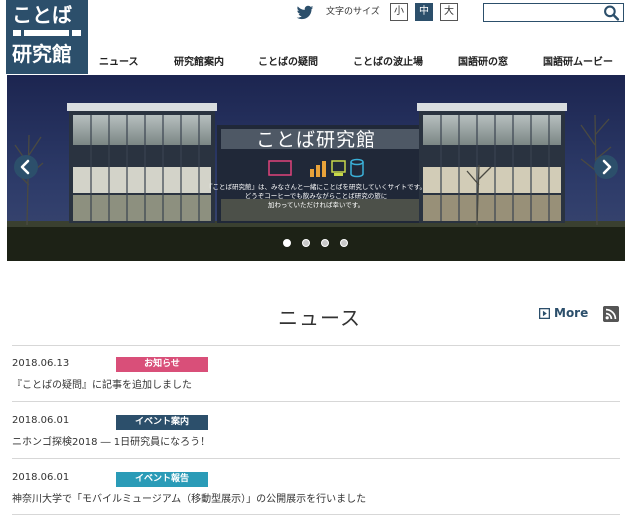 The width and height of the screenshot is (640, 525). I want to click on site-logo: ことば 研究館, so click(47, 37).